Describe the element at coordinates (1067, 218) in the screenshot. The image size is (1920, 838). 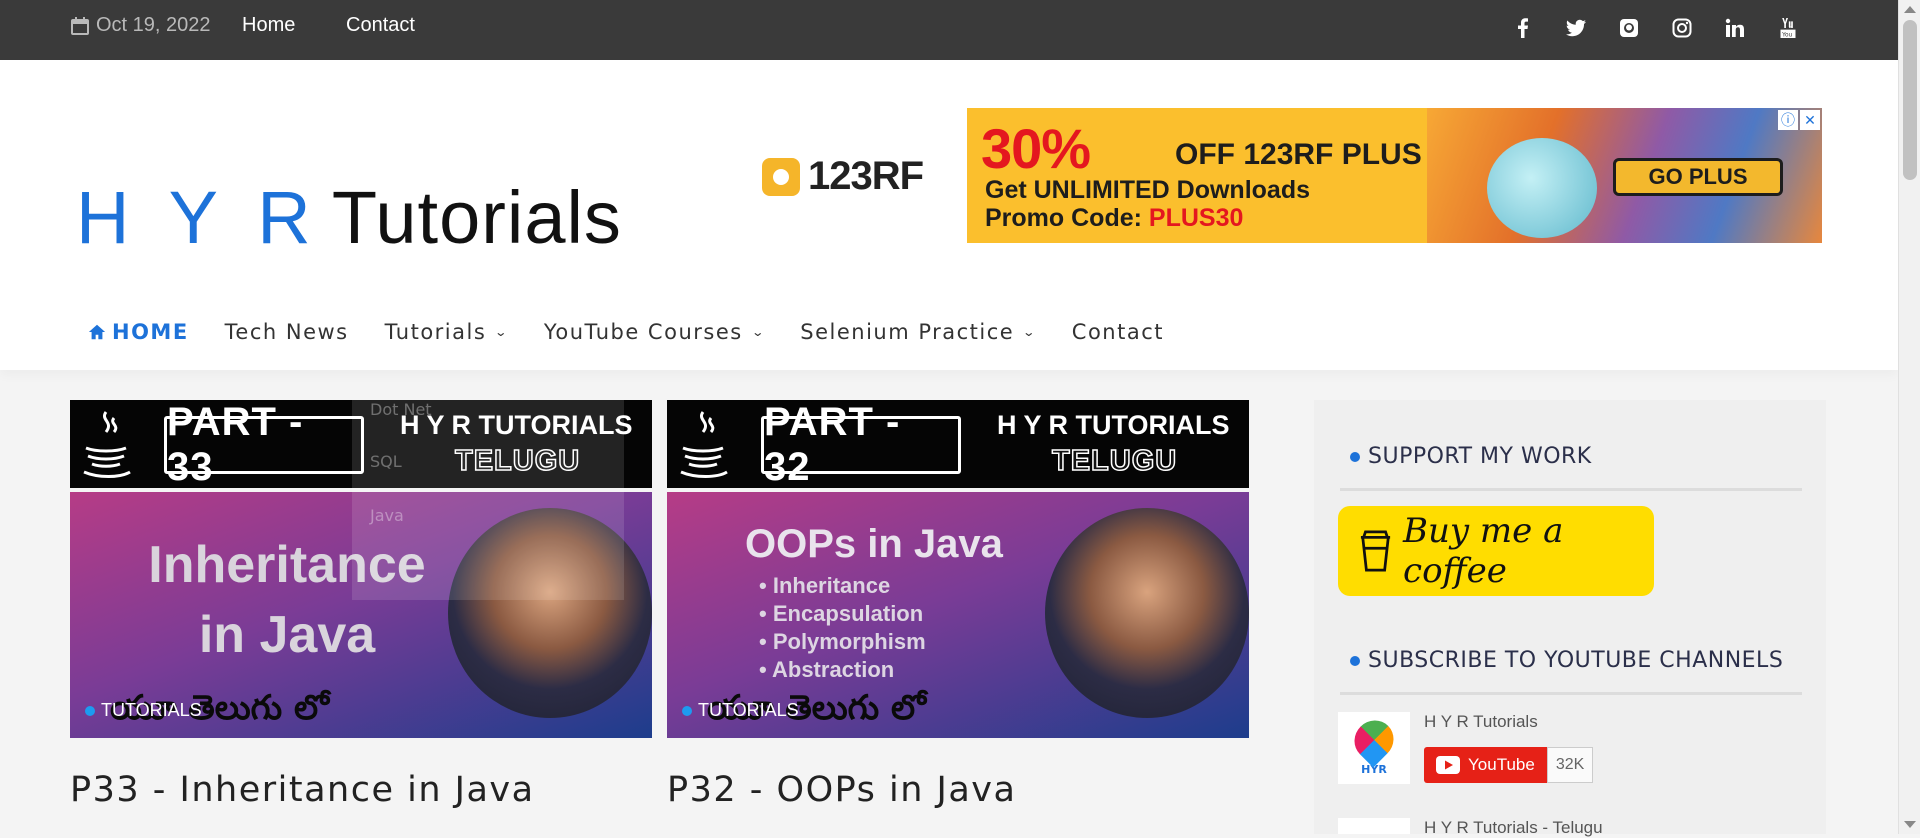
I see `ad-promo-prefix: Promo Code:` at that location.